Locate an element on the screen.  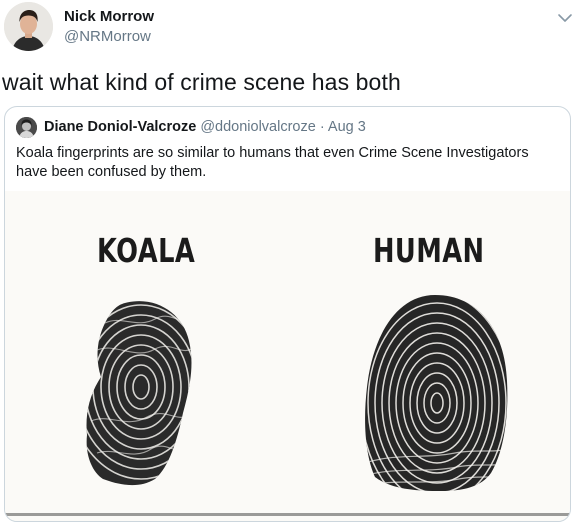
quoted-author-name: Diane Doniol-Valcroze is located at coordinates (120, 127).